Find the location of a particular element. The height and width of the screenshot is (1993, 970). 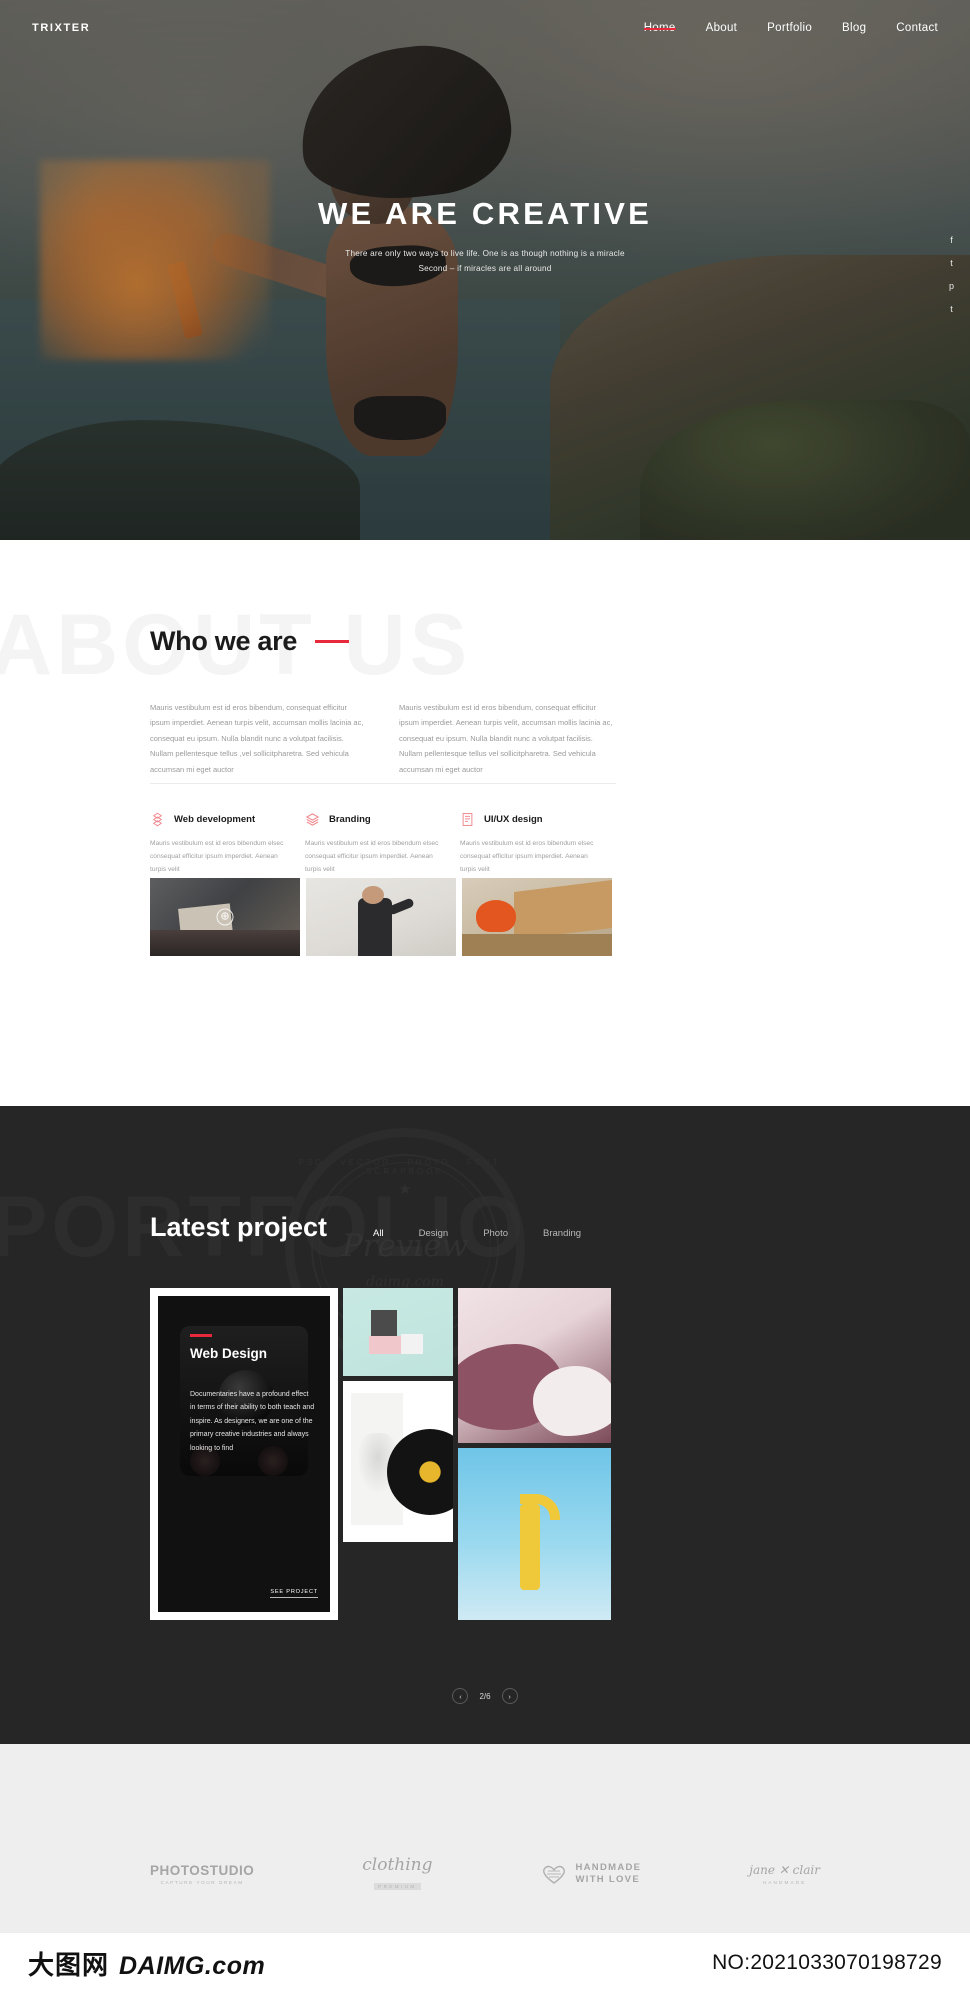

boxes-icon is located at coordinates (157, 819).